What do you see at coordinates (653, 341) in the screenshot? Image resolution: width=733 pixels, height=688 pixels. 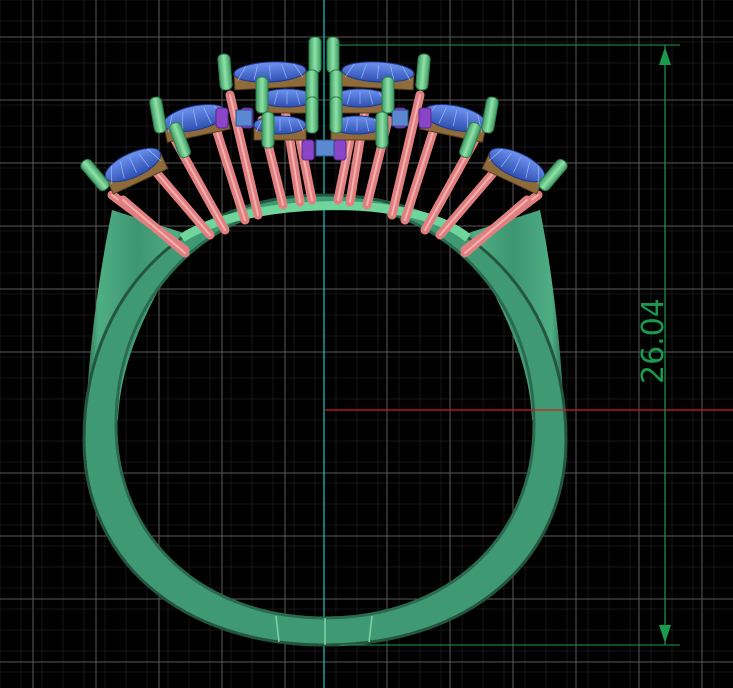 I see `dimension-value: 26.04` at bounding box center [653, 341].